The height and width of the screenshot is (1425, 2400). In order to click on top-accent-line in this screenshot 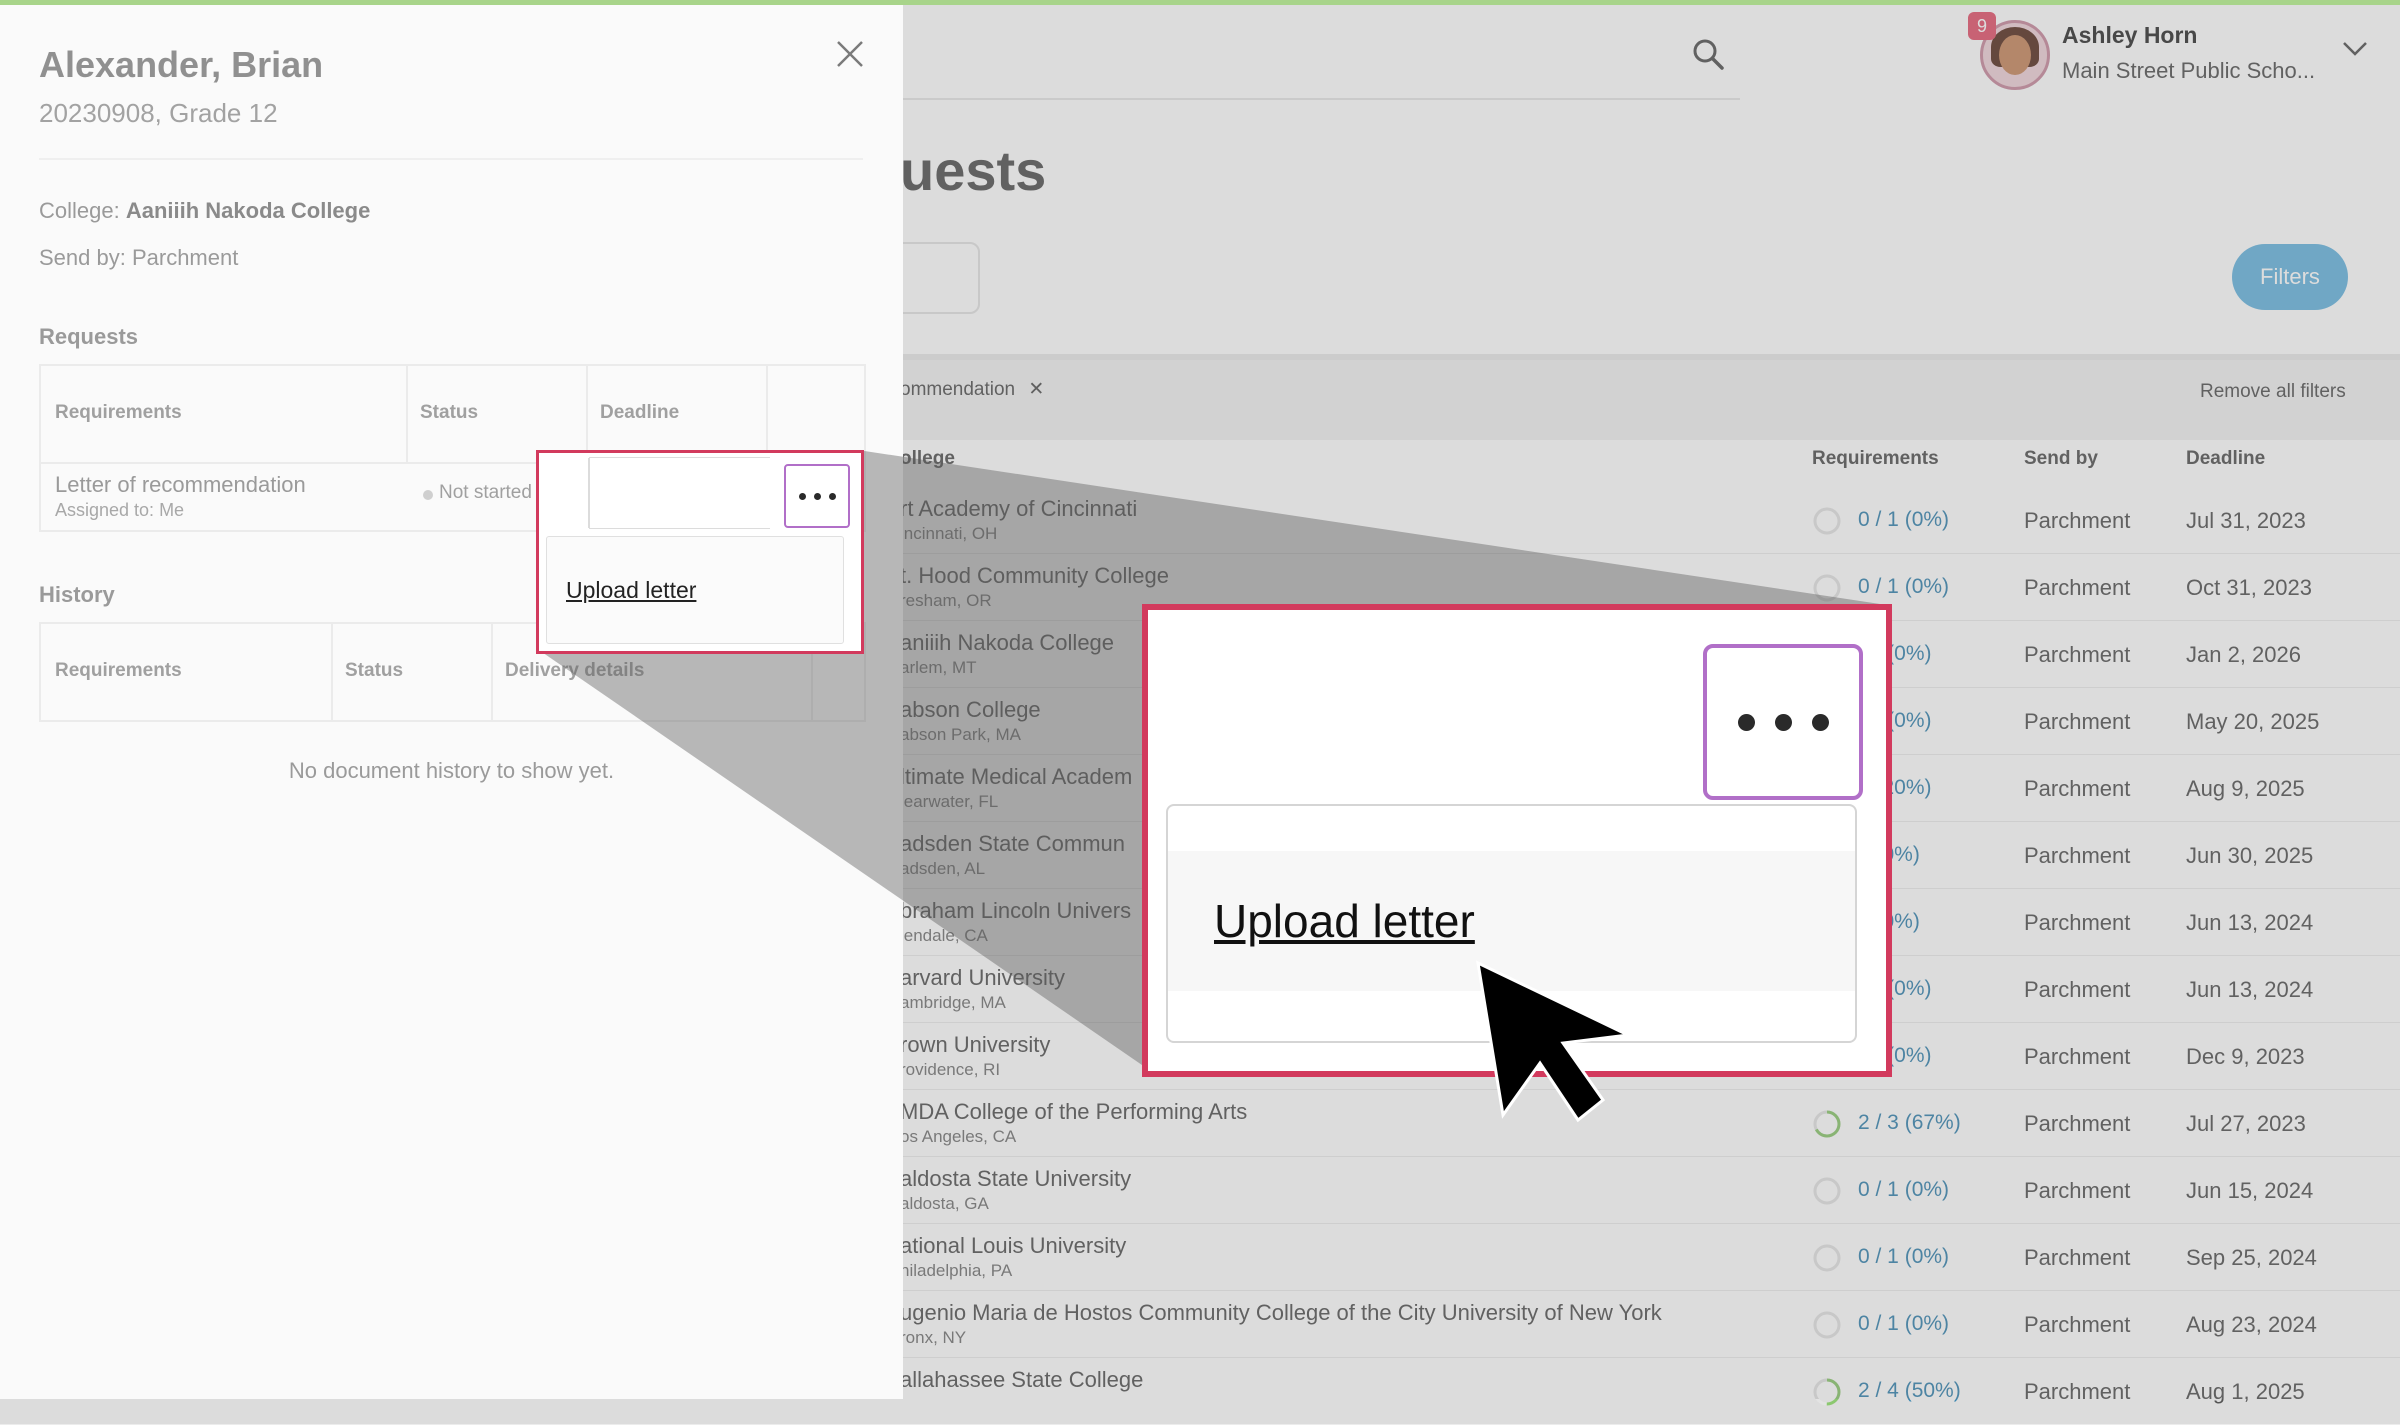, I will do `click(1200, 2)`.